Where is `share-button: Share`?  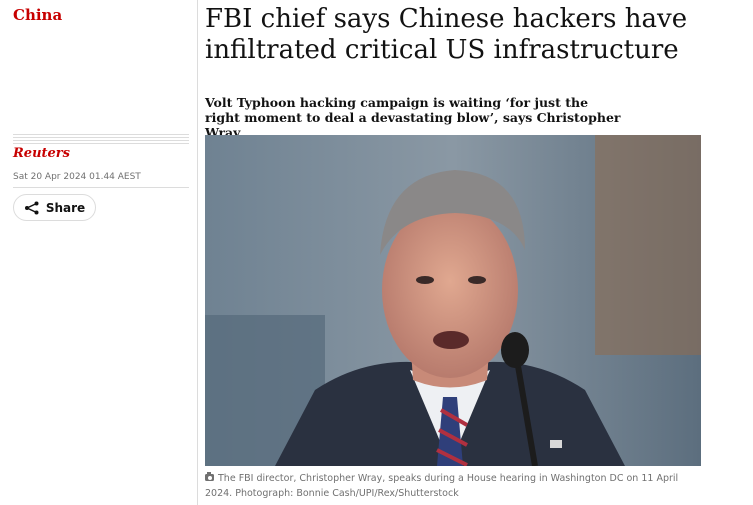
share-button: Share is located at coordinates (54, 207).